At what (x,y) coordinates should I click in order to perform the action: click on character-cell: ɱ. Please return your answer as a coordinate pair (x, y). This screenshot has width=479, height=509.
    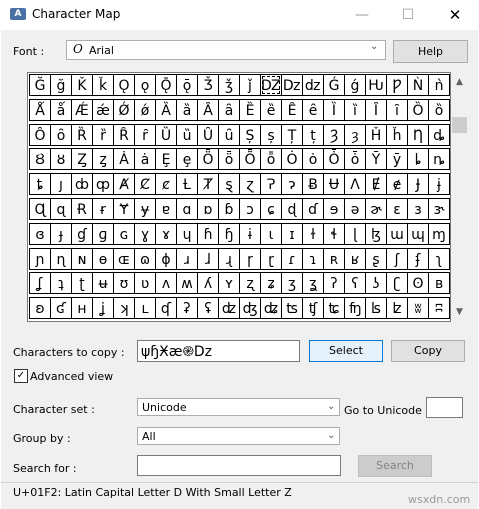
    Looking at the image, I should click on (439, 233).